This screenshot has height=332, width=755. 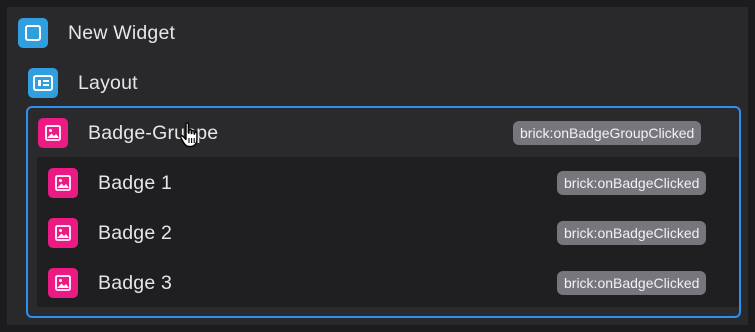 What do you see at coordinates (135, 282) in the screenshot?
I see `tree-item-label: Badge 3` at bounding box center [135, 282].